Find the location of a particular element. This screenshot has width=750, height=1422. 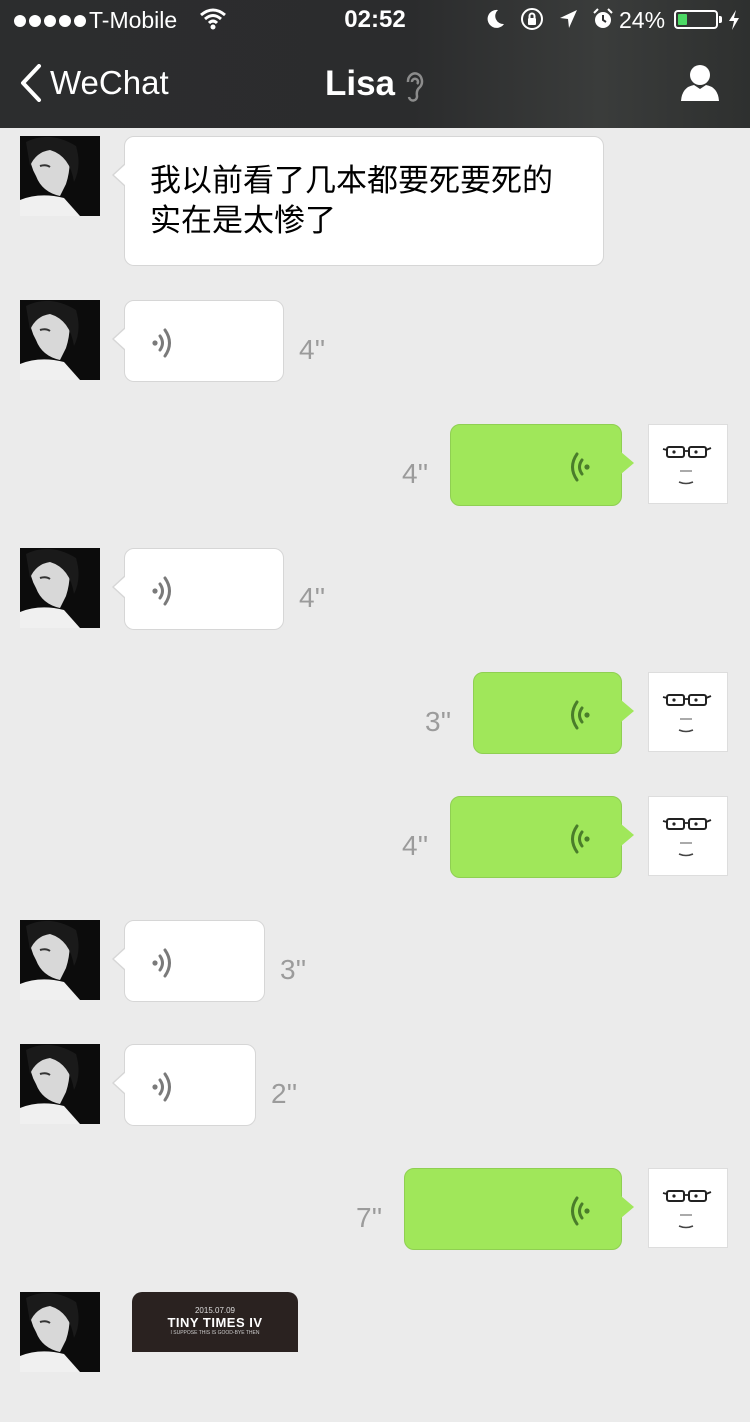

user-profile-icon is located at coordinates (700, 83).